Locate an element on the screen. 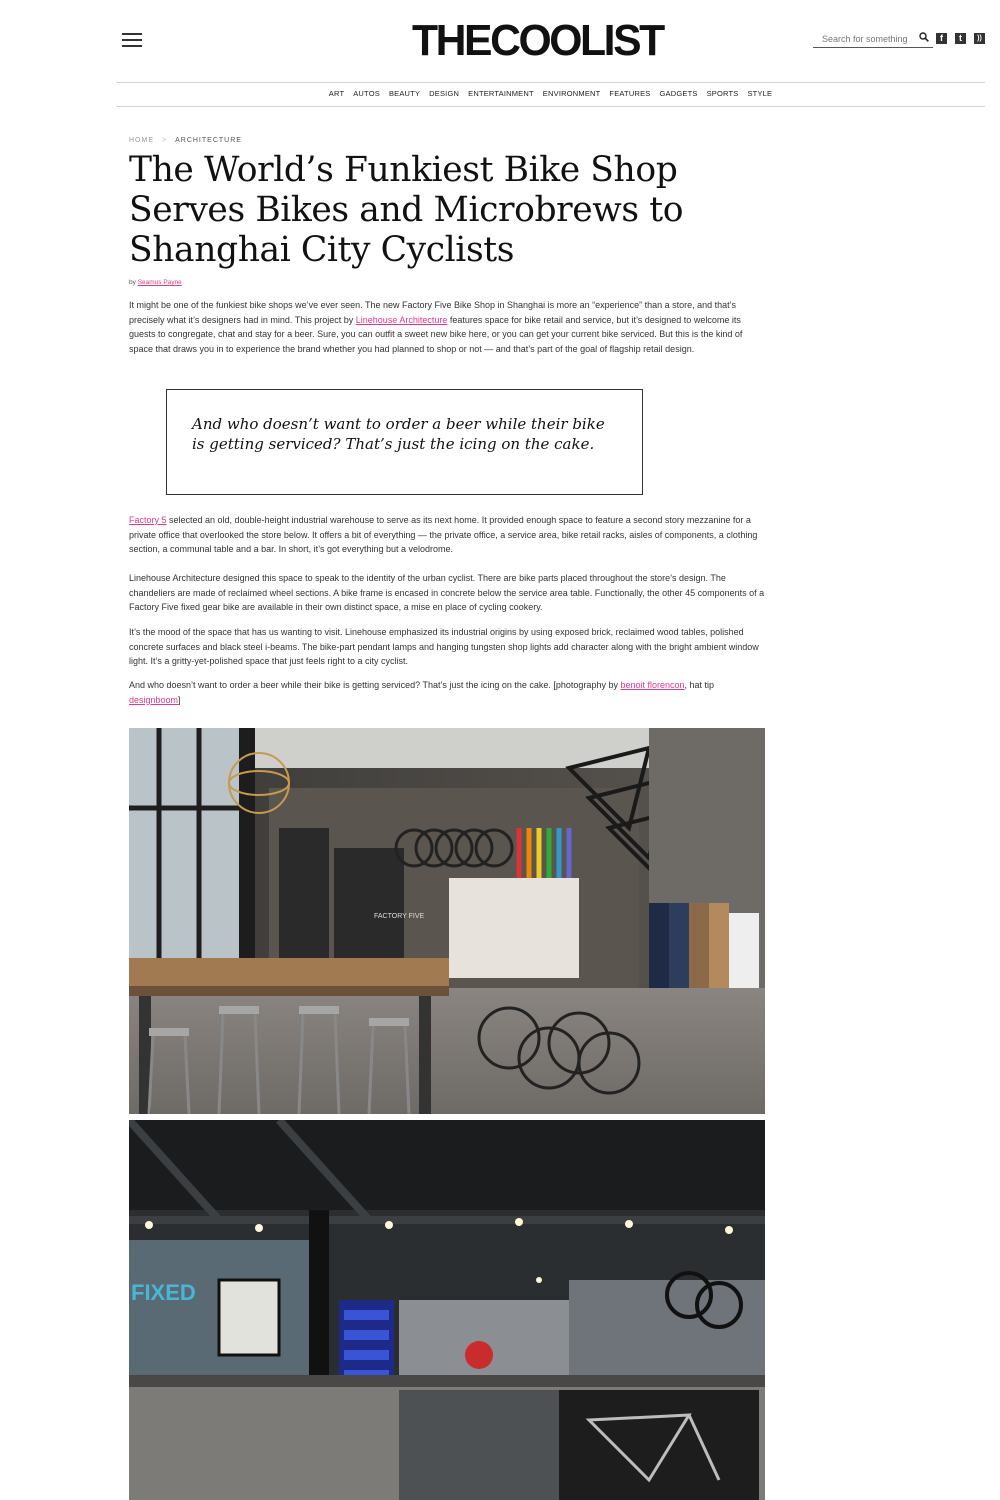 Image resolution: width=1000 pixels, height=1500 pixels. credits-text-3: ] is located at coordinates (179, 699).